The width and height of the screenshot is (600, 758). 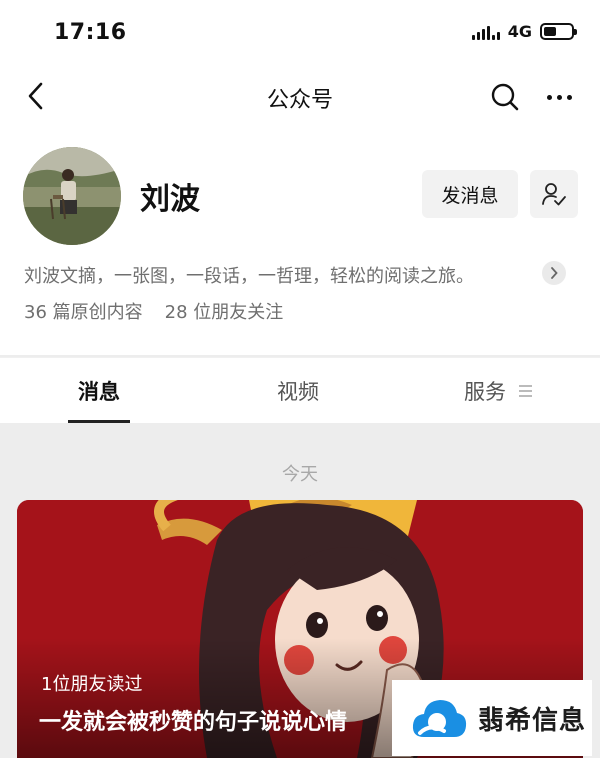 I want to click on date-label: 今天, so click(x=300, y=474).